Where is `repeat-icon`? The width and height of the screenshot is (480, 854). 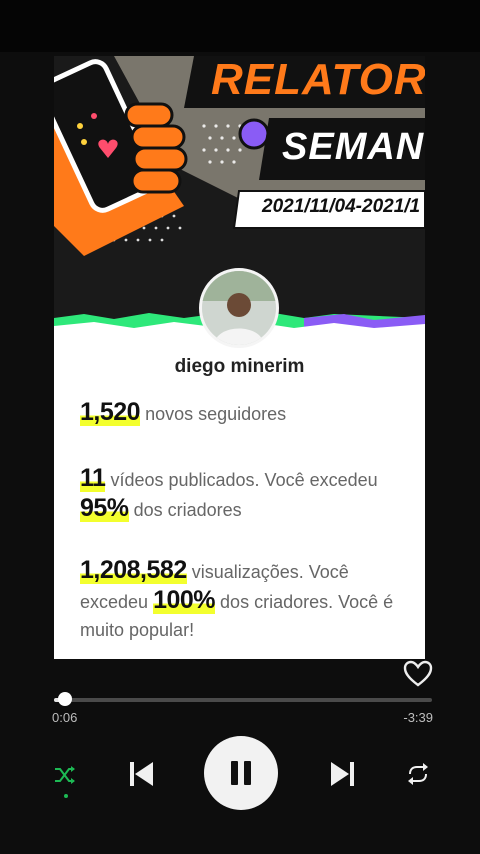
repeat-icon is located at coordinates (418, 774).